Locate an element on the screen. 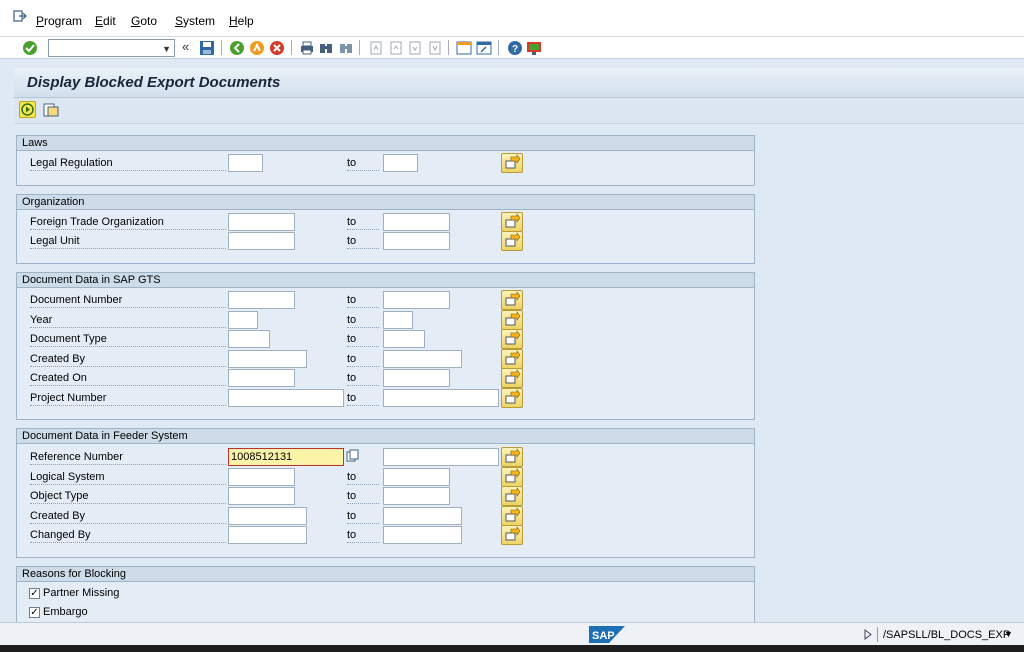 This screenshot has height=652, width=1024. embargo-checkbox: ✓ is located at coordinates (34, 612).